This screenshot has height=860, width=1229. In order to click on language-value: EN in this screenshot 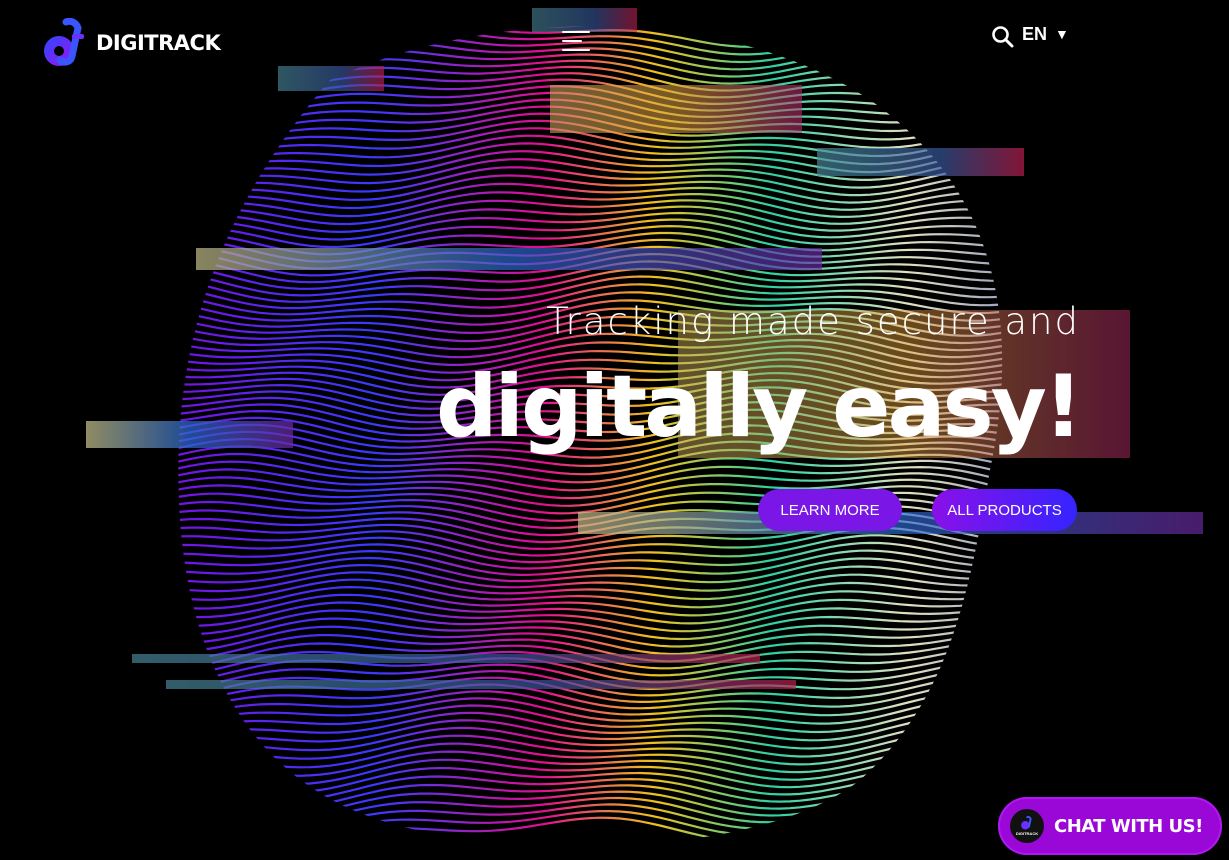, I will do `click(1035, 33)`.